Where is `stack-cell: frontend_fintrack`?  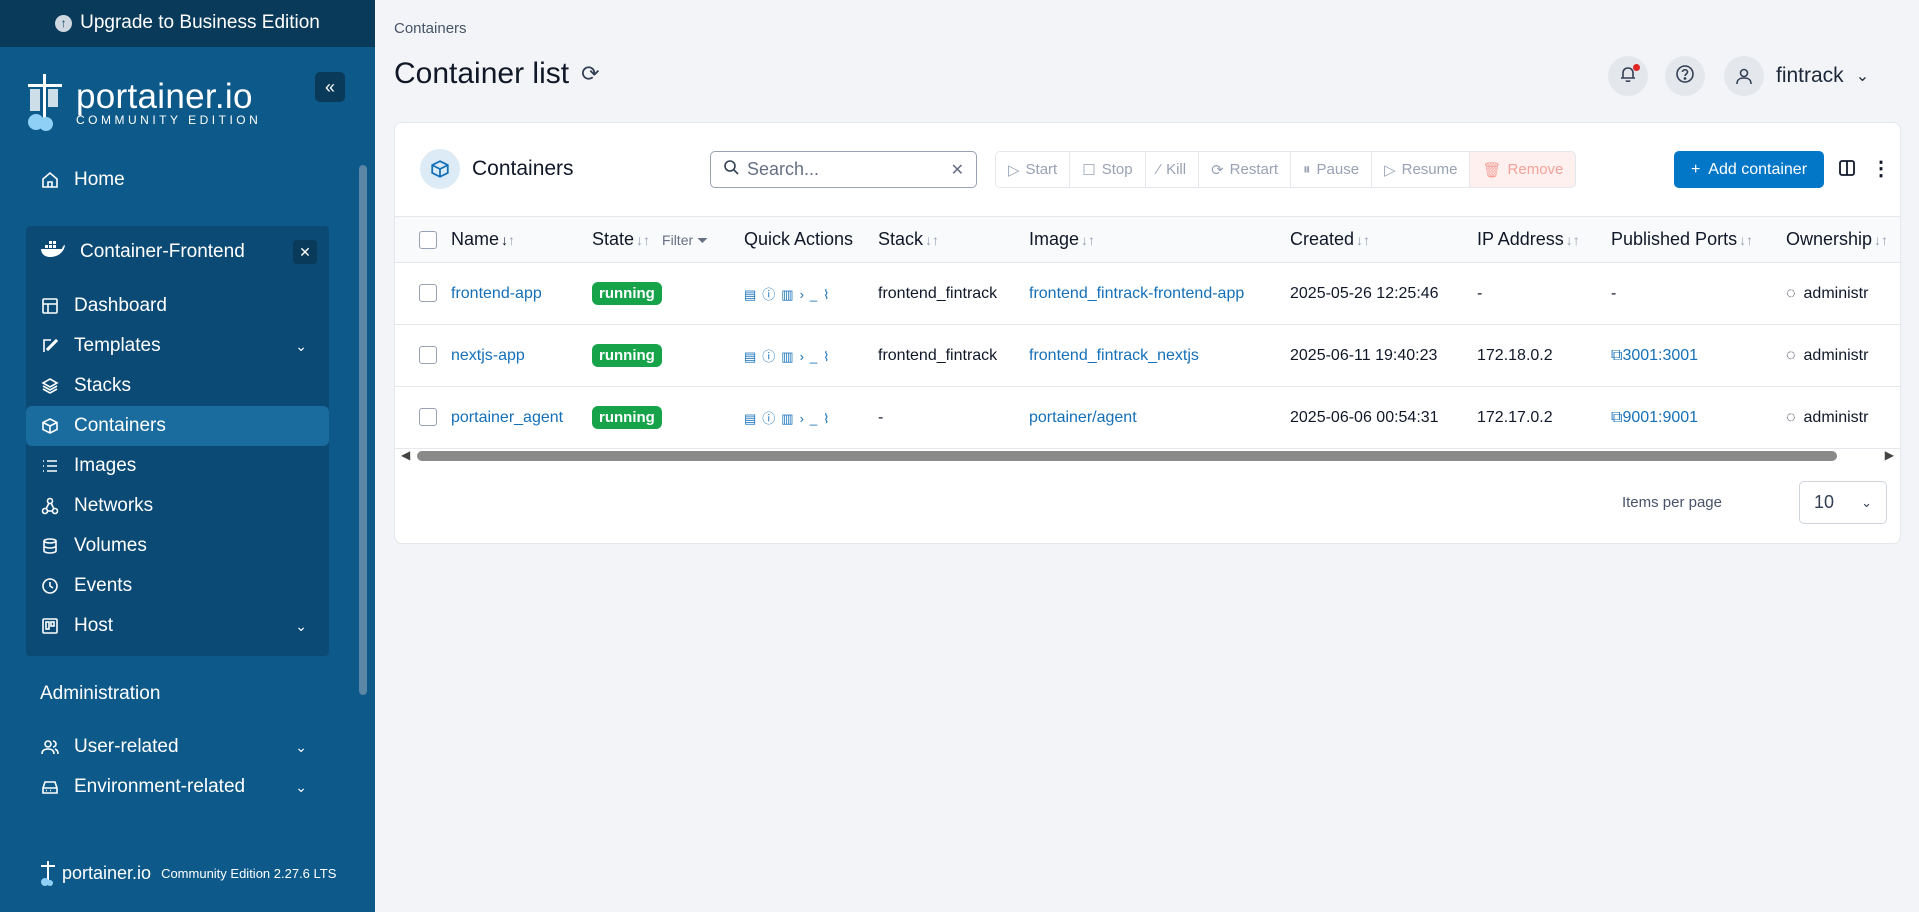
stack-cell: frontend_fintrack is located at coordinates (953, 355).